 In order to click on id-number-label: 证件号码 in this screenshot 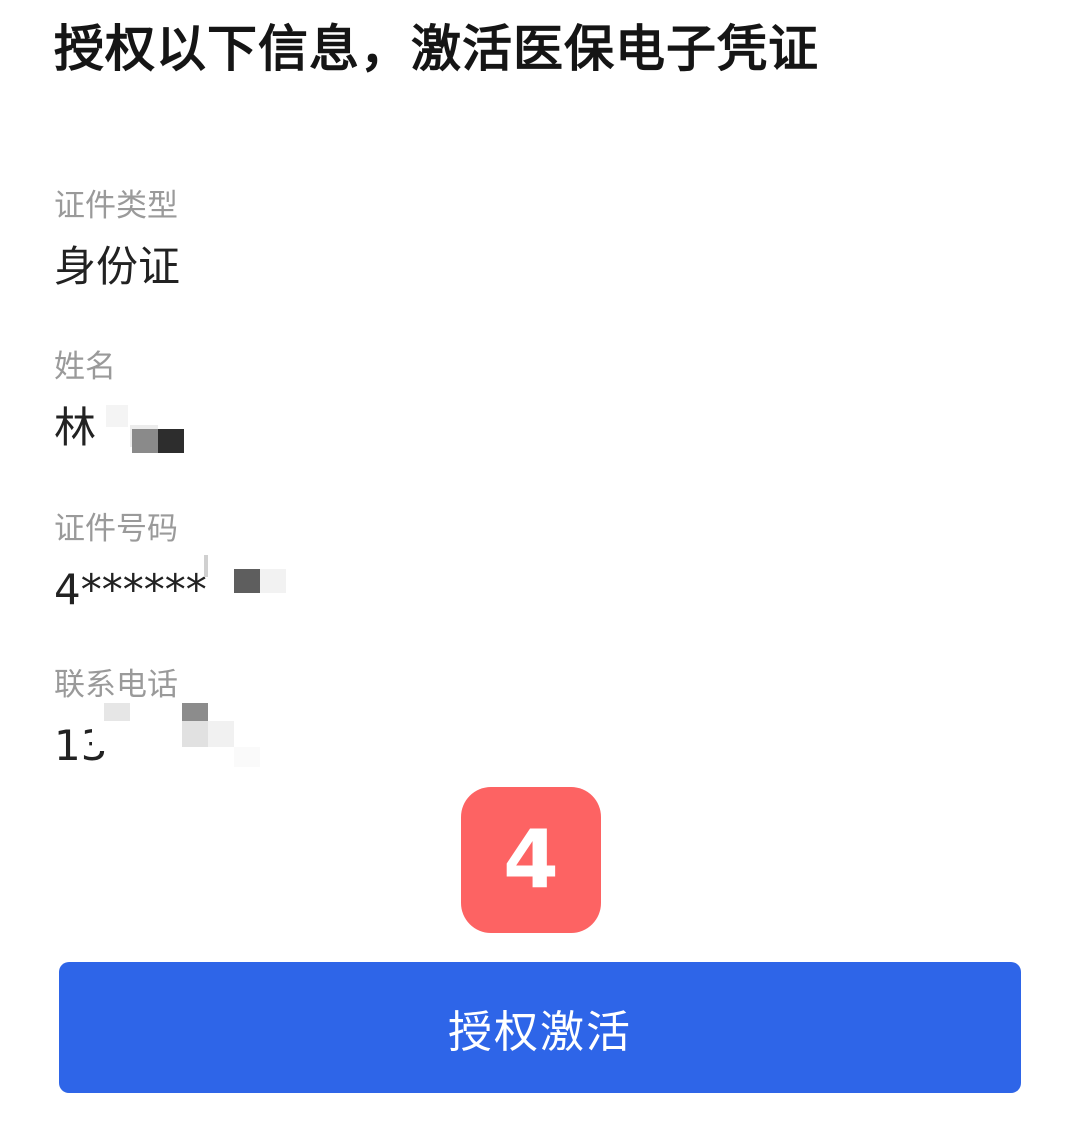, I will do `click(116, 529)`.